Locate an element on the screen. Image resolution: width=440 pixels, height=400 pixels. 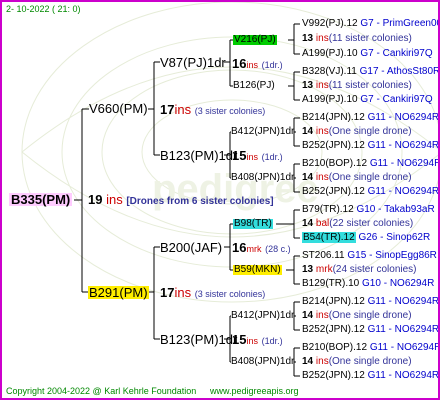
leaf-id2: B54(TR).12 G26 - Sinop62R is located at coordinates (366, 237).